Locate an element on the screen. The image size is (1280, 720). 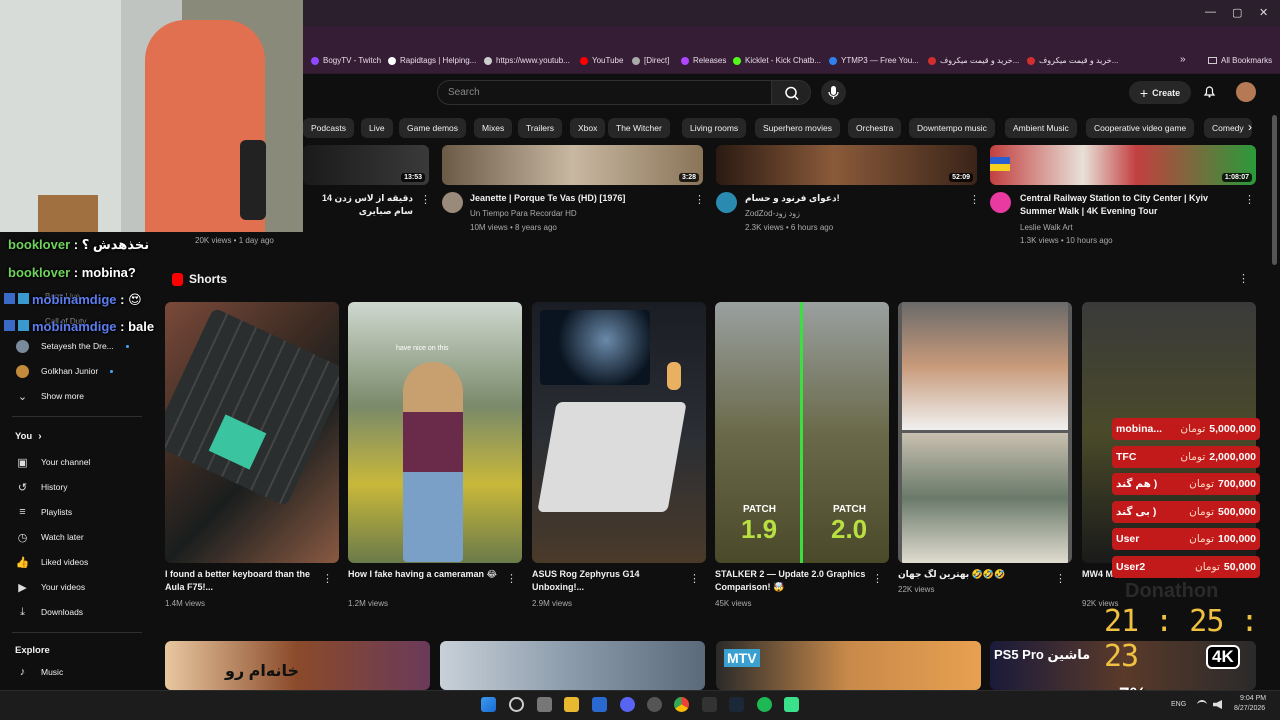
app-icon is located at coordinates (599, 704).